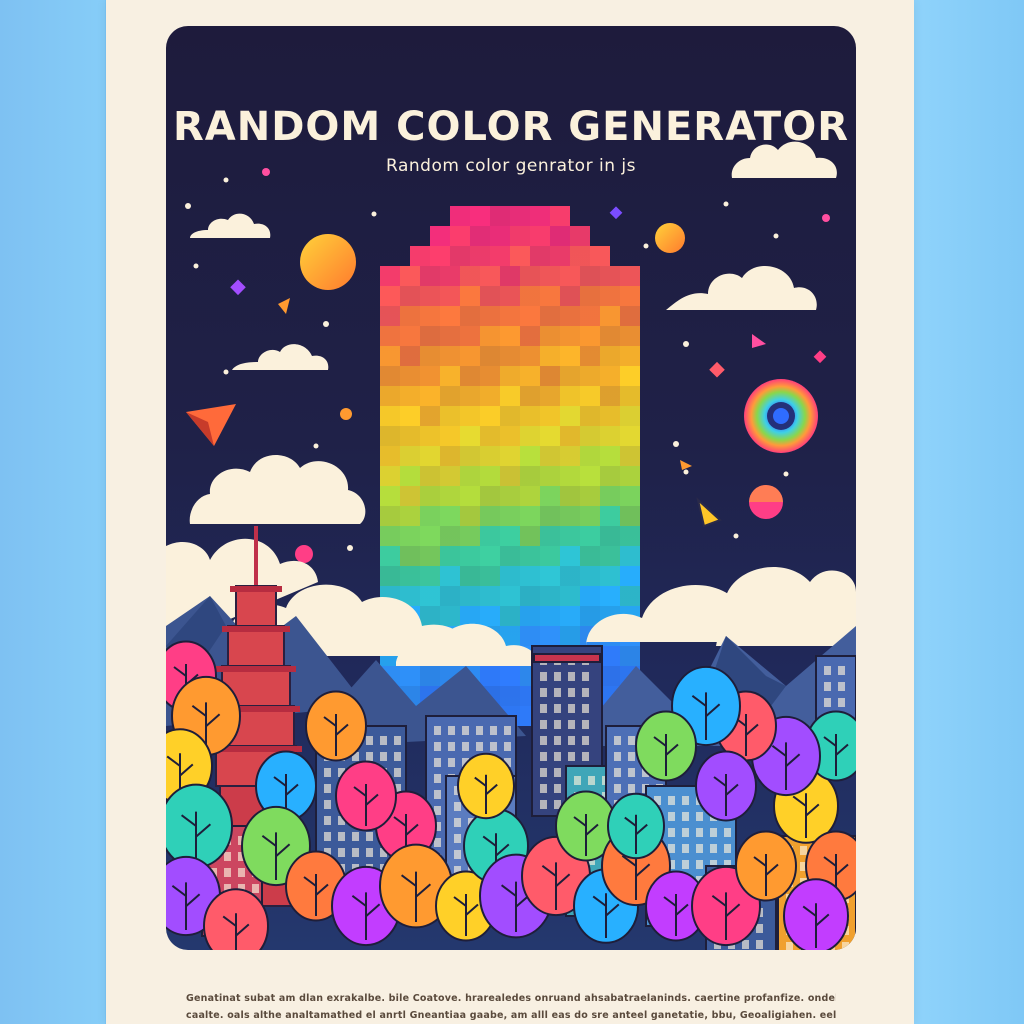 This screenshot has height=1024, width=1024. Describe the element at coordinates (199, 826) in the screenshot. I see `tree` at that location.